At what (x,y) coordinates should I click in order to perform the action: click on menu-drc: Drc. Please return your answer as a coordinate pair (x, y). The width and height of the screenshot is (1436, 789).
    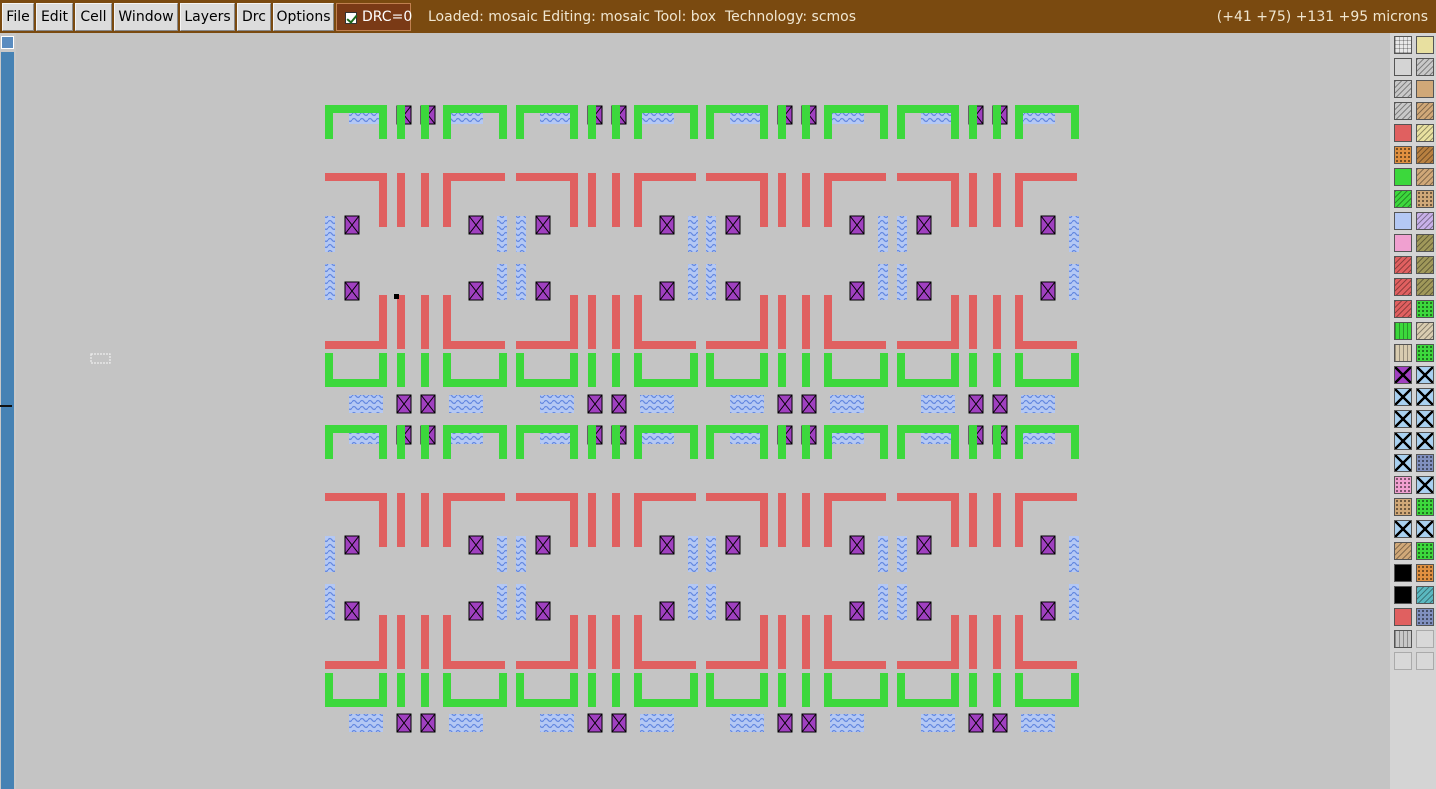
    Looking at the image, I should click on (254, 17).